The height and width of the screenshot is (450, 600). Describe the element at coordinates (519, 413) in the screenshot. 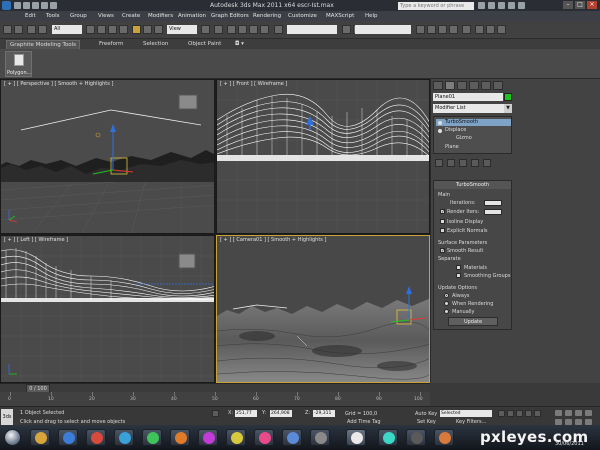

I see `play-icon` at that location.